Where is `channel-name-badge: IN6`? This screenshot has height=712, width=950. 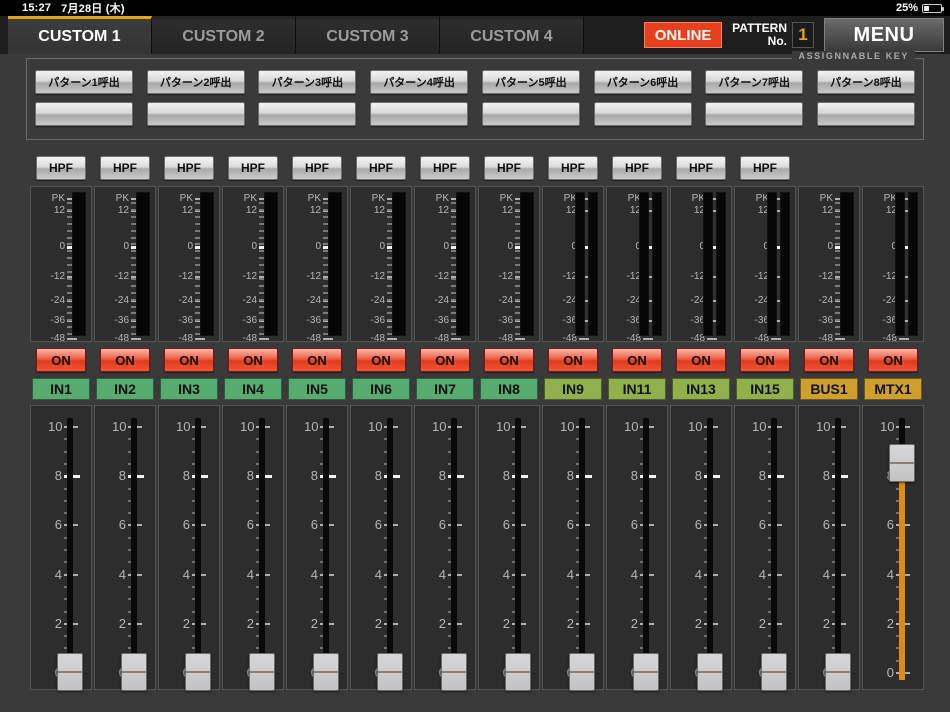 channel-name-badge: IN6 is located at coordinates (381, 389).